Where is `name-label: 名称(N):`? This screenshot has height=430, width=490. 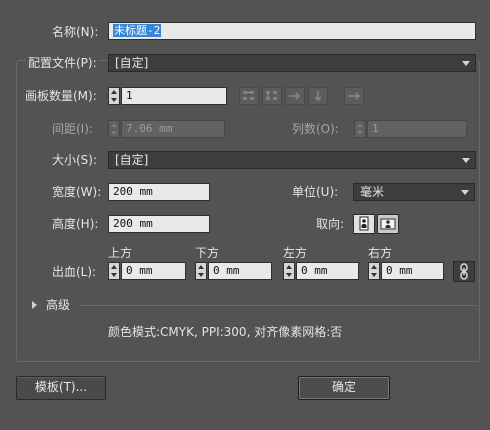
name-label: 名称(N): is located at coordinates (75, 32).